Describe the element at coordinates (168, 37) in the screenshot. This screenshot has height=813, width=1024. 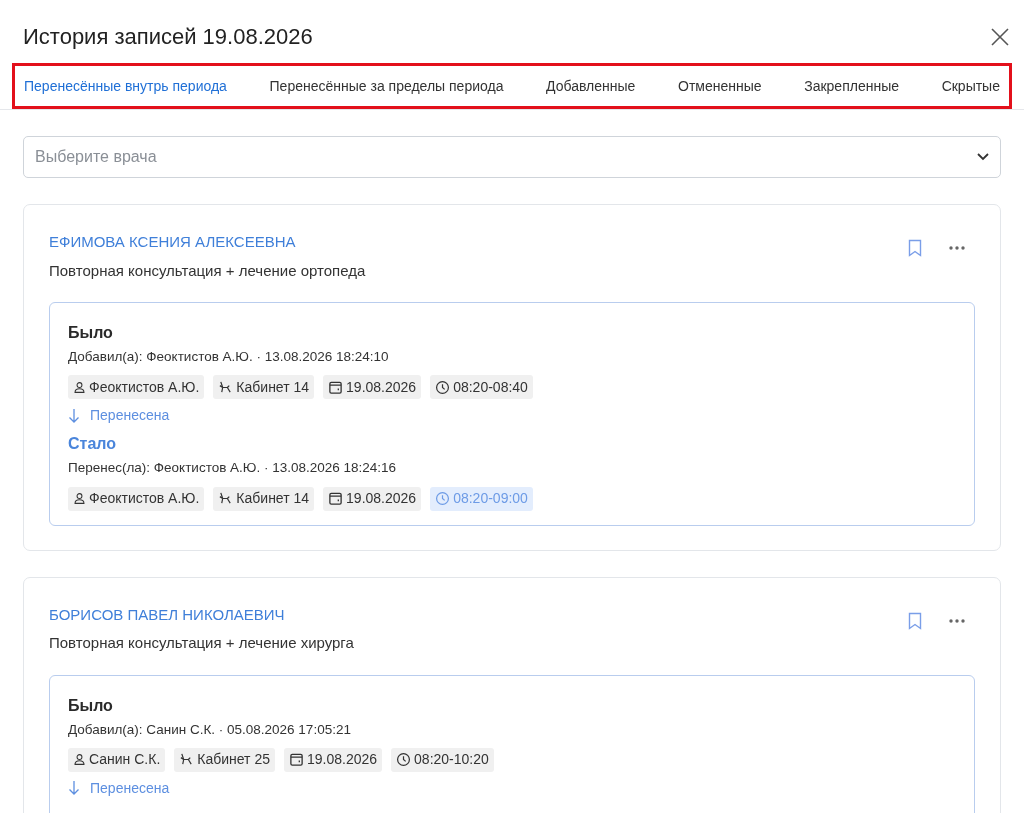
I see `dialog-title: История записей 19.08.2026` at that location.